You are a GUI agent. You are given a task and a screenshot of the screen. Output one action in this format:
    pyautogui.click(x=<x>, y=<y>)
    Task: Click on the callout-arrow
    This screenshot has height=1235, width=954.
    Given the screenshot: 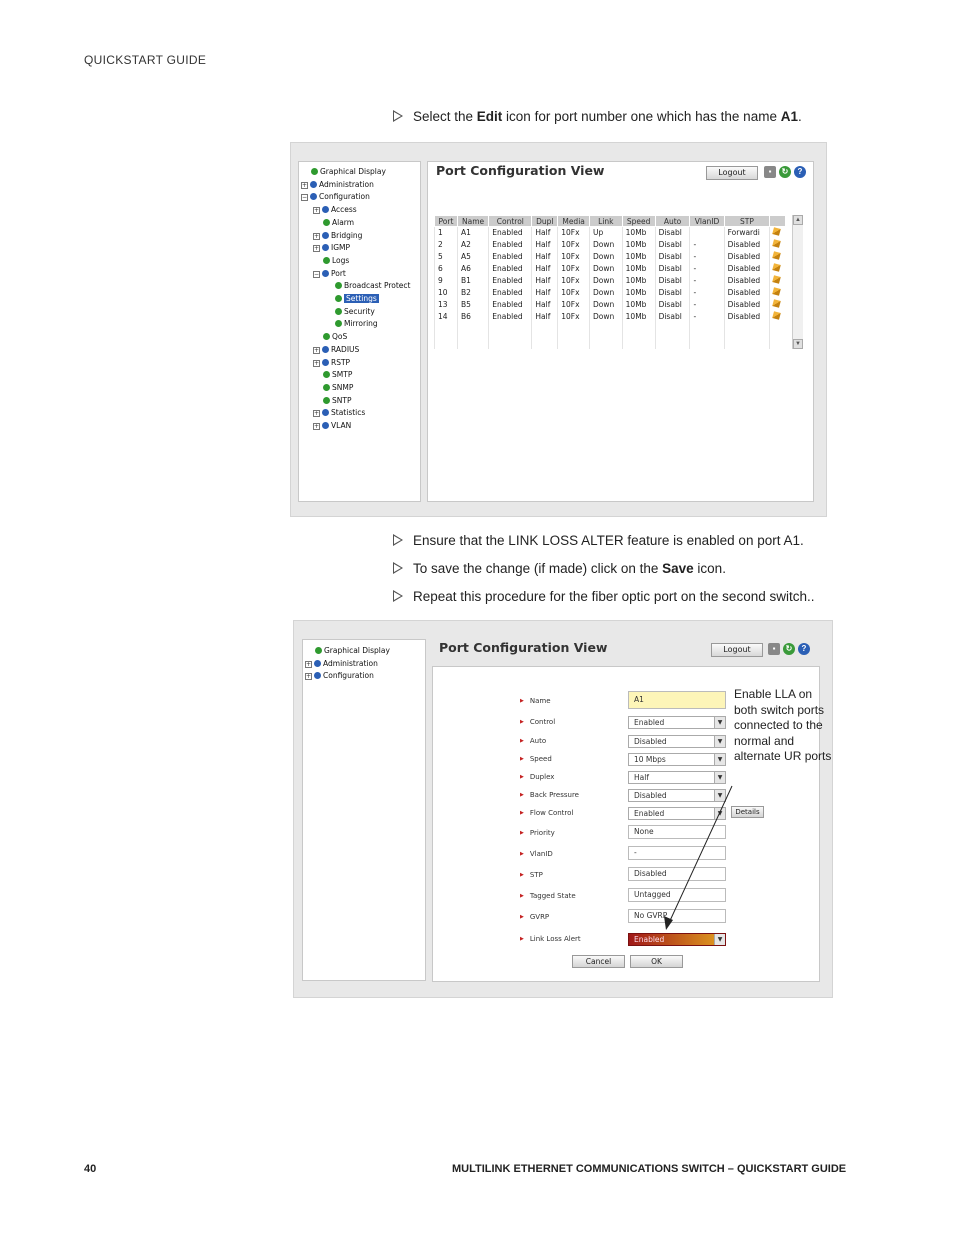 What is the action you would take?
    pyautogui.click(x=698, y=857)
    